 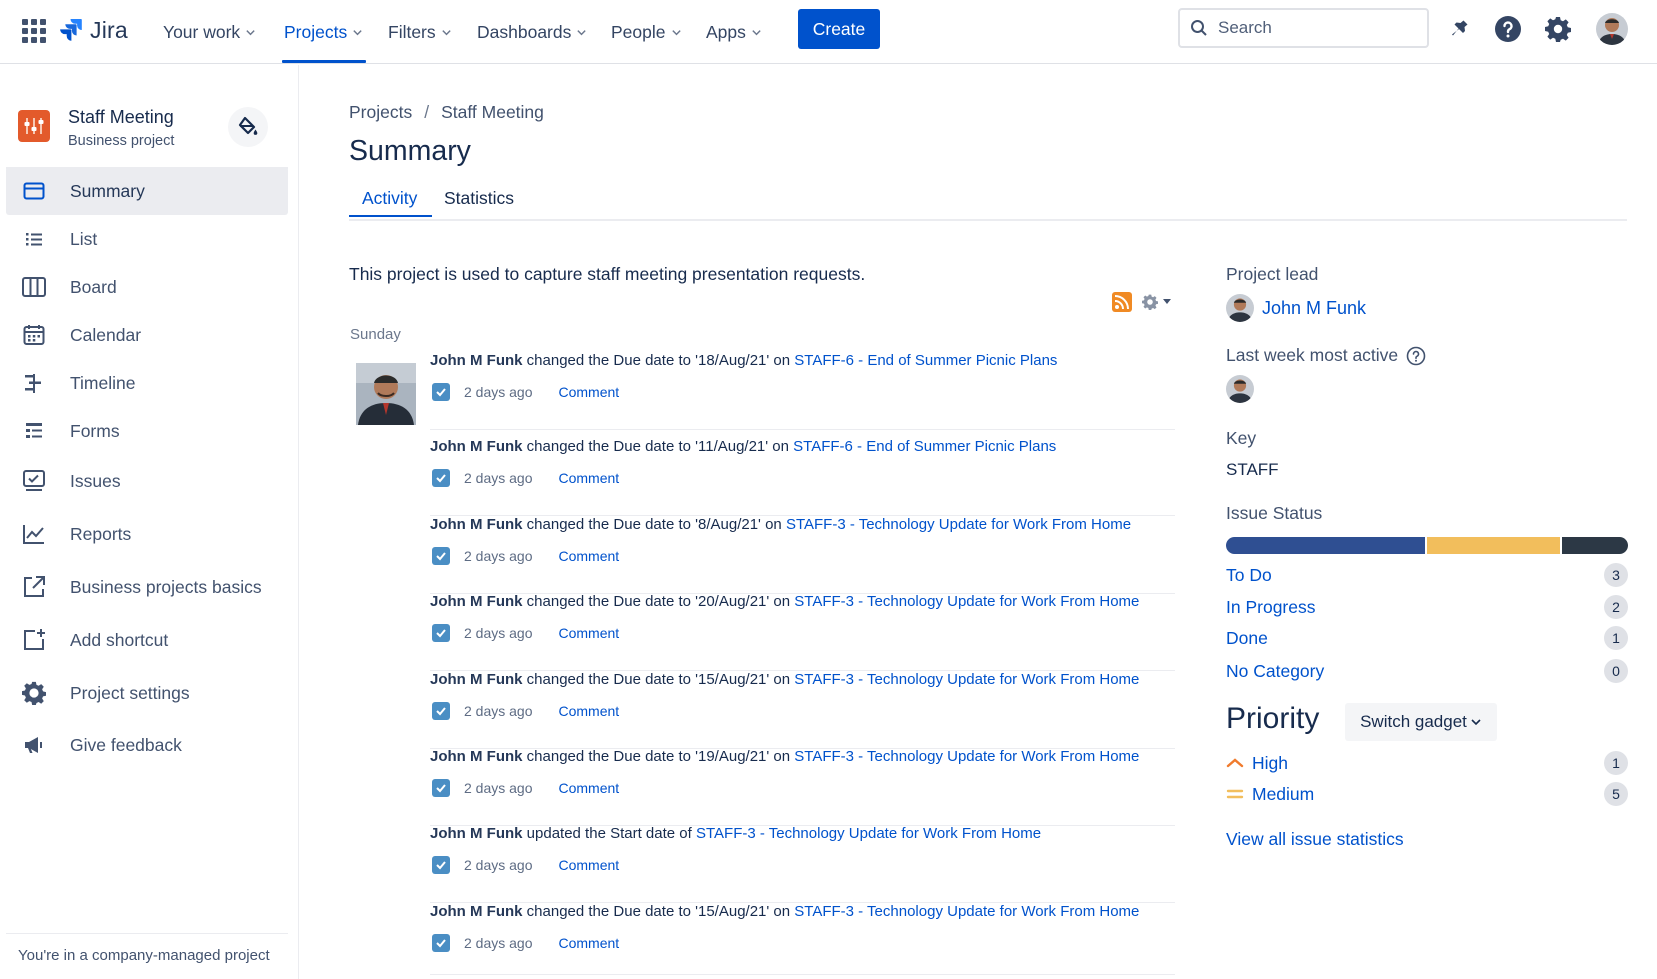 I want to click on sidebar-item-issues: Issues, so click(x=147, y=481).